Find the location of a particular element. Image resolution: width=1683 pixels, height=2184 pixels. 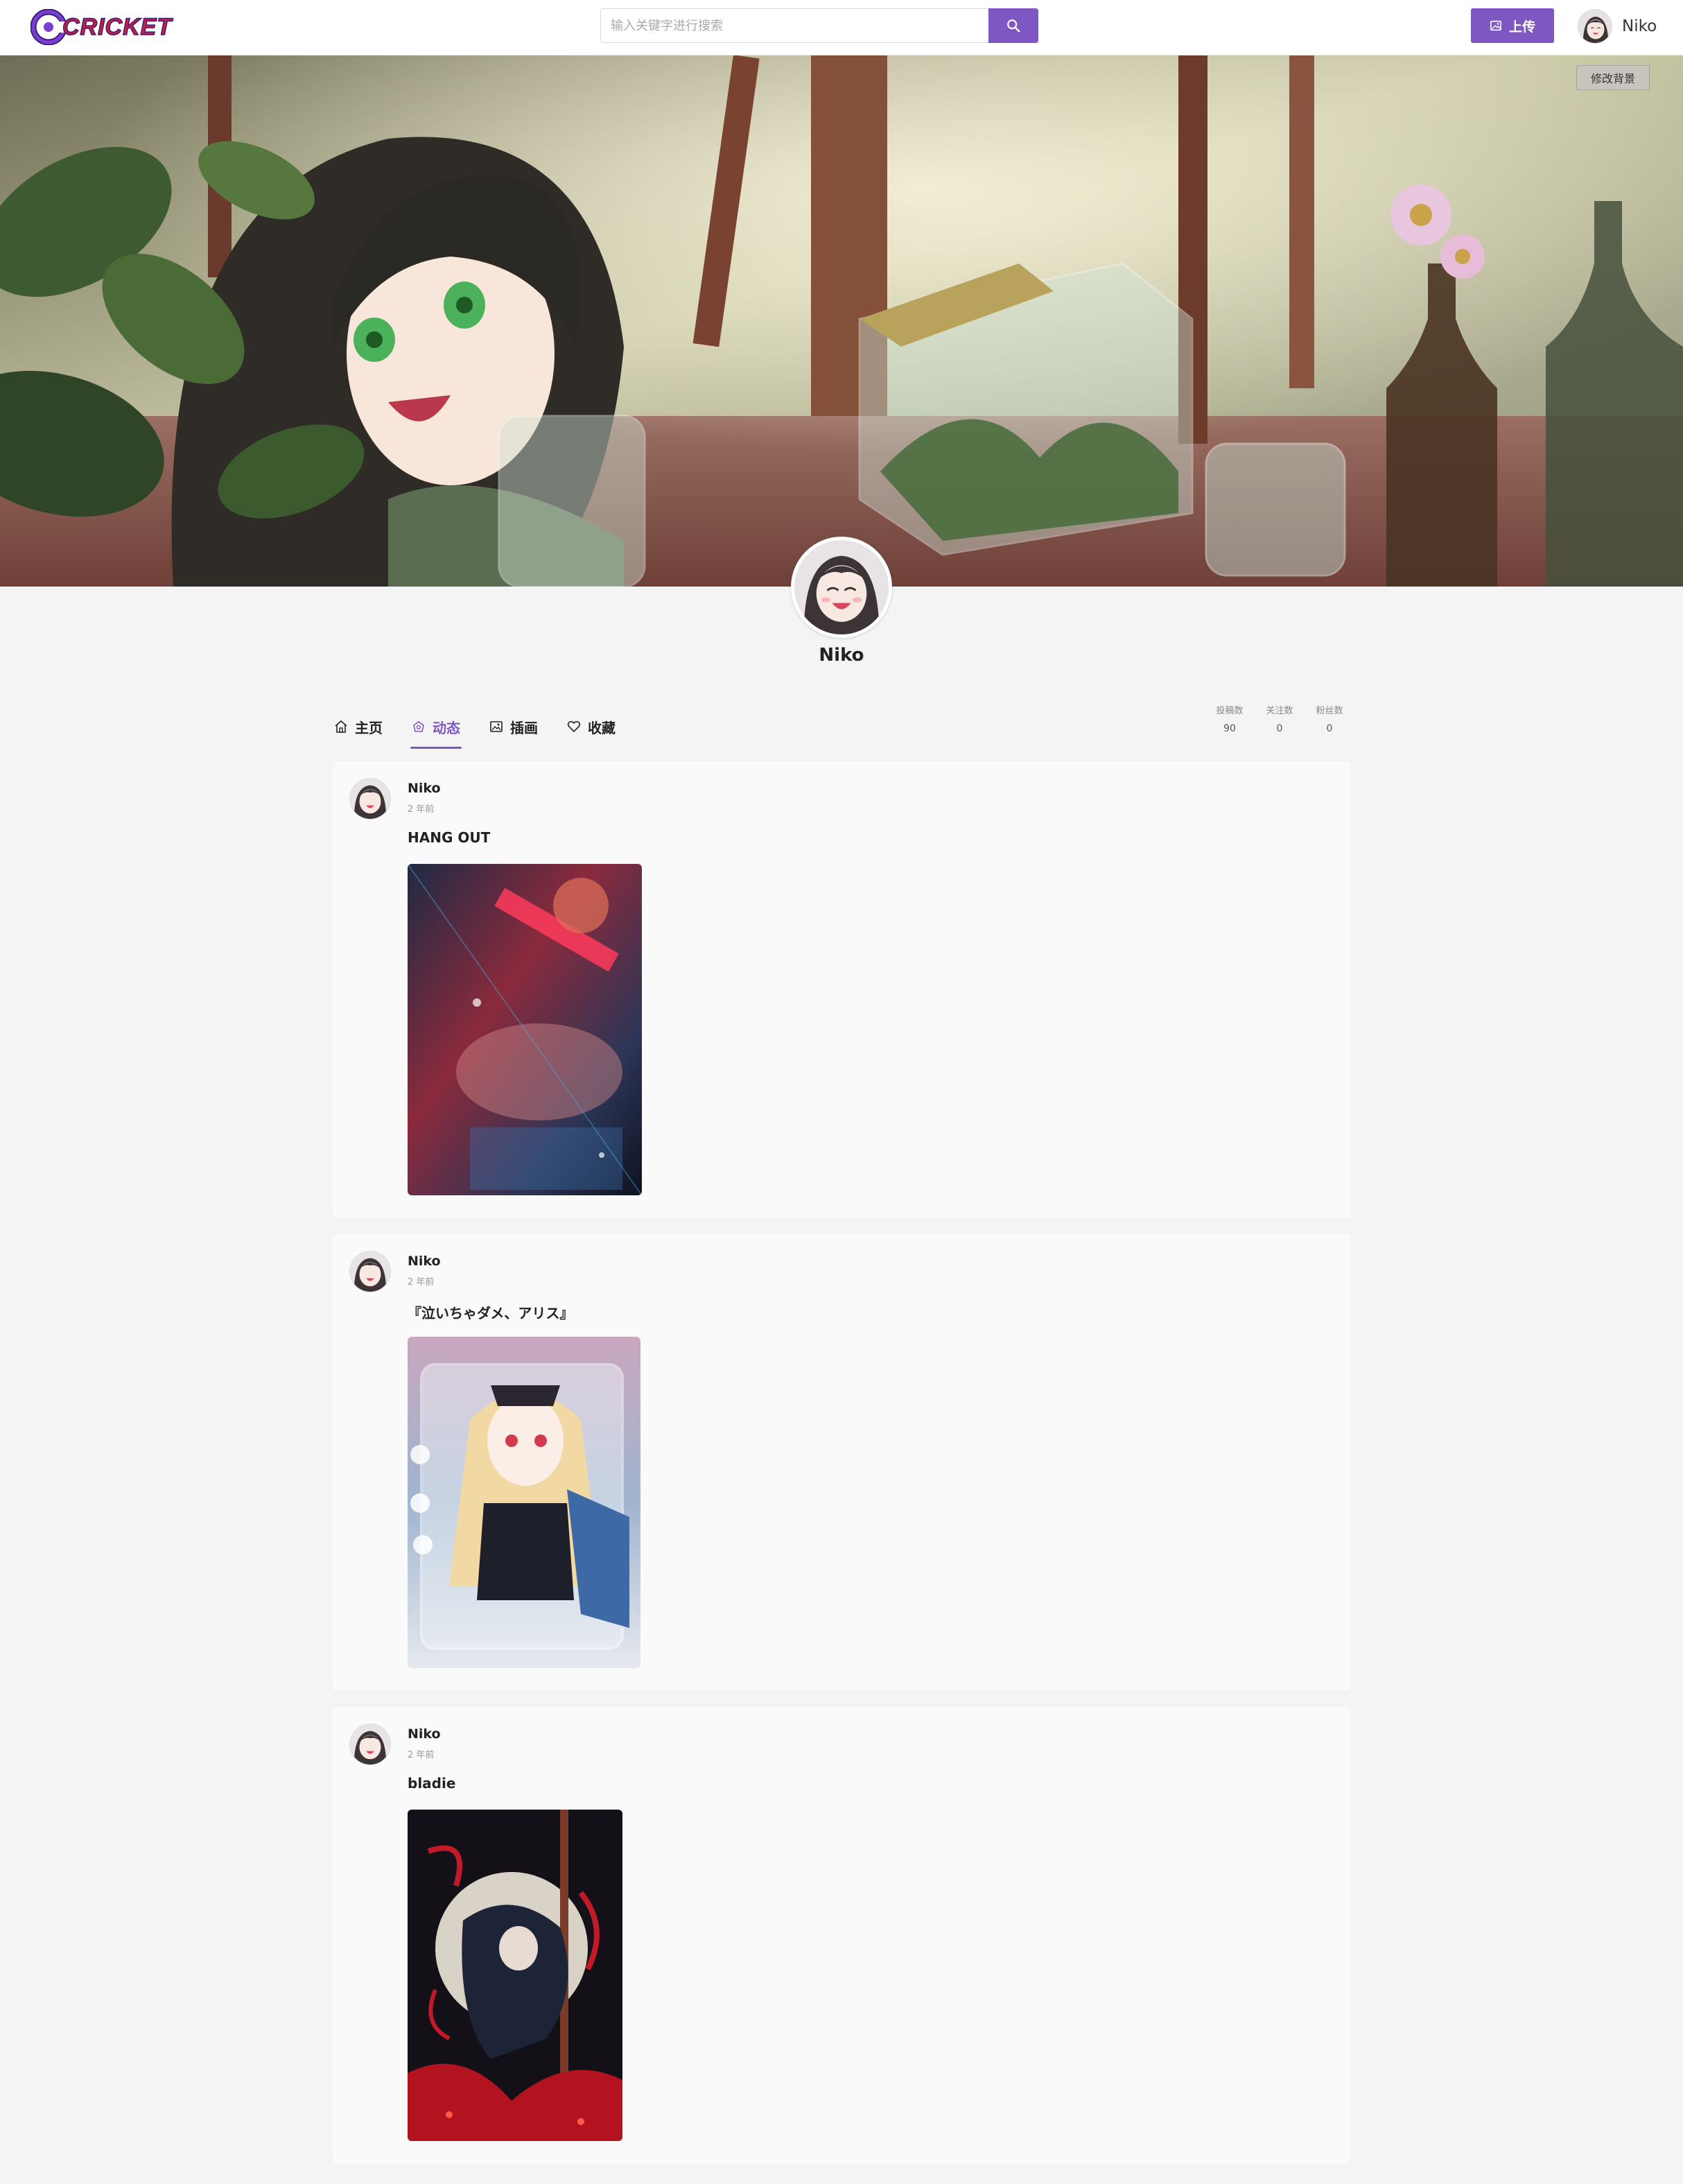

activity-icon is located at coordinates (418, 726).